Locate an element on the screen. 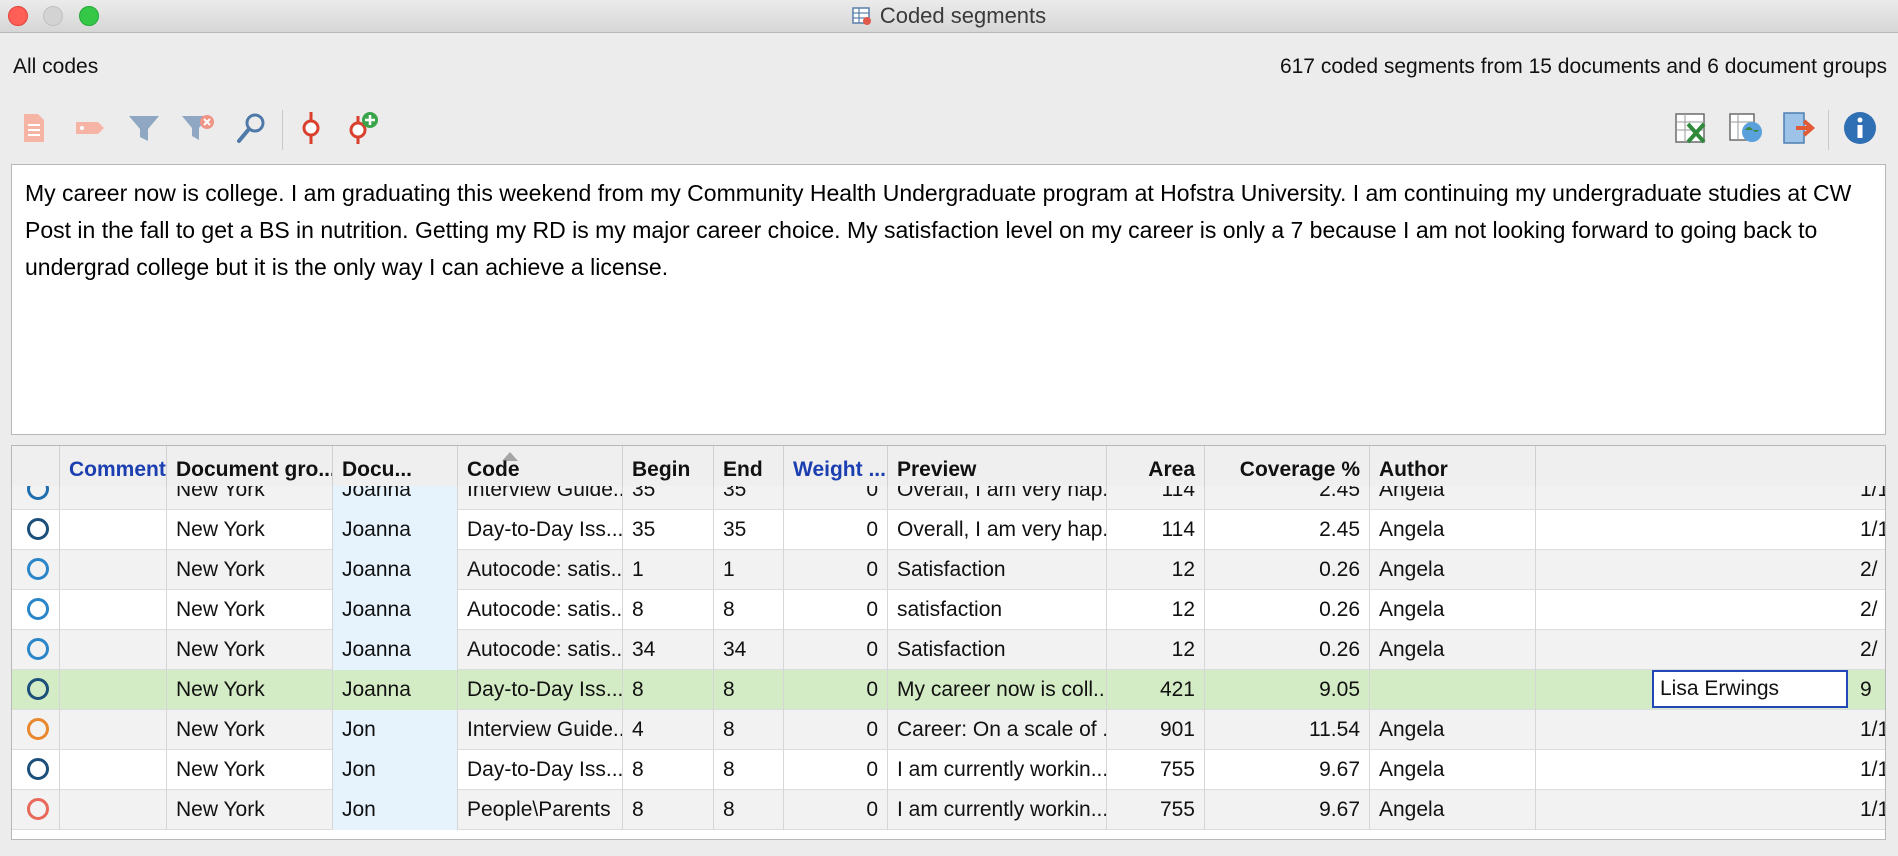  author-edit-field: Lisa Erwings is located at coordinates (1750, 689).